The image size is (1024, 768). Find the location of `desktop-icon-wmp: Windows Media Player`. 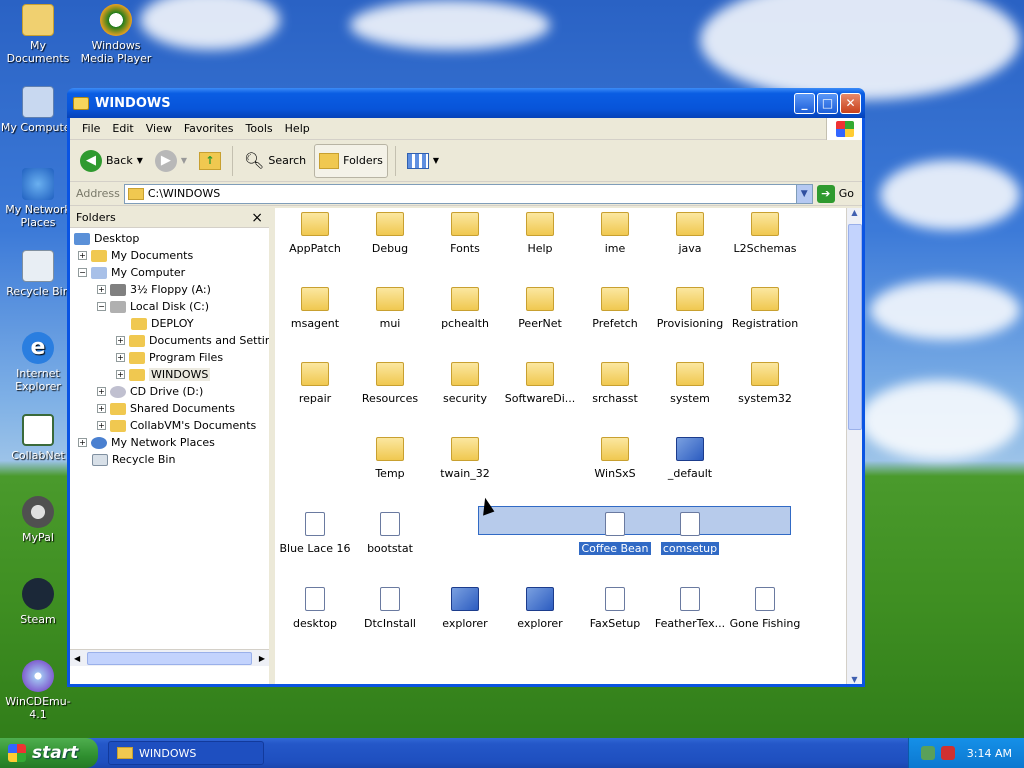

desktop-icon-wmp: Windows Media Player is located at coordinates (116, 34).